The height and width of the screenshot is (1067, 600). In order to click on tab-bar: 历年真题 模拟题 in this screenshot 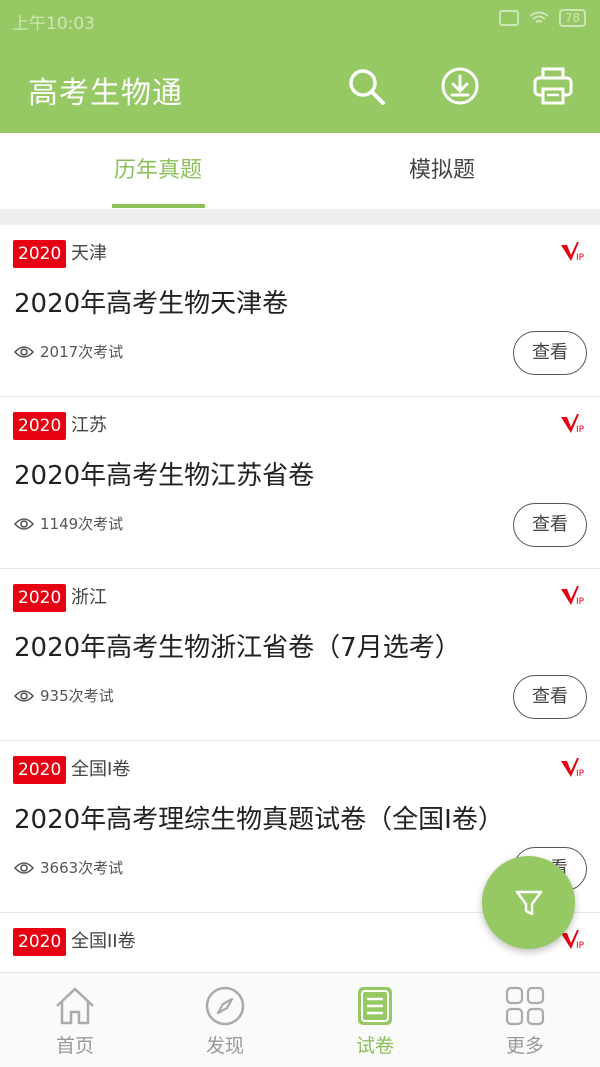, I will do `click(300, 171)`.